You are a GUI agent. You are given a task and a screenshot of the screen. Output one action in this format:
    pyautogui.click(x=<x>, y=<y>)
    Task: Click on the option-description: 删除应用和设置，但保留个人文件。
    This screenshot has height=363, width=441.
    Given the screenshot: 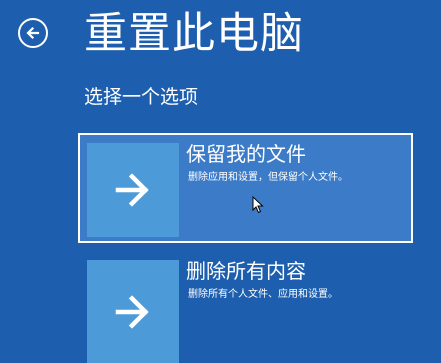 What is the action you would take?
    pyautogui.click(x=268, y=177)
    